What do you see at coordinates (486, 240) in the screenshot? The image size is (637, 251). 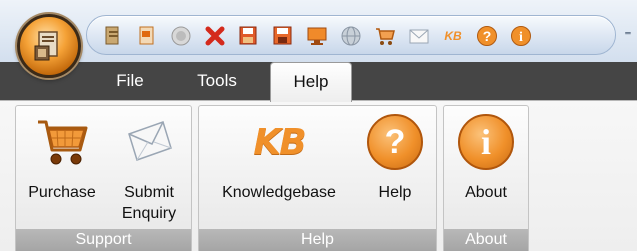 I see `group-title-about: About` at bounding box center [486, 240].